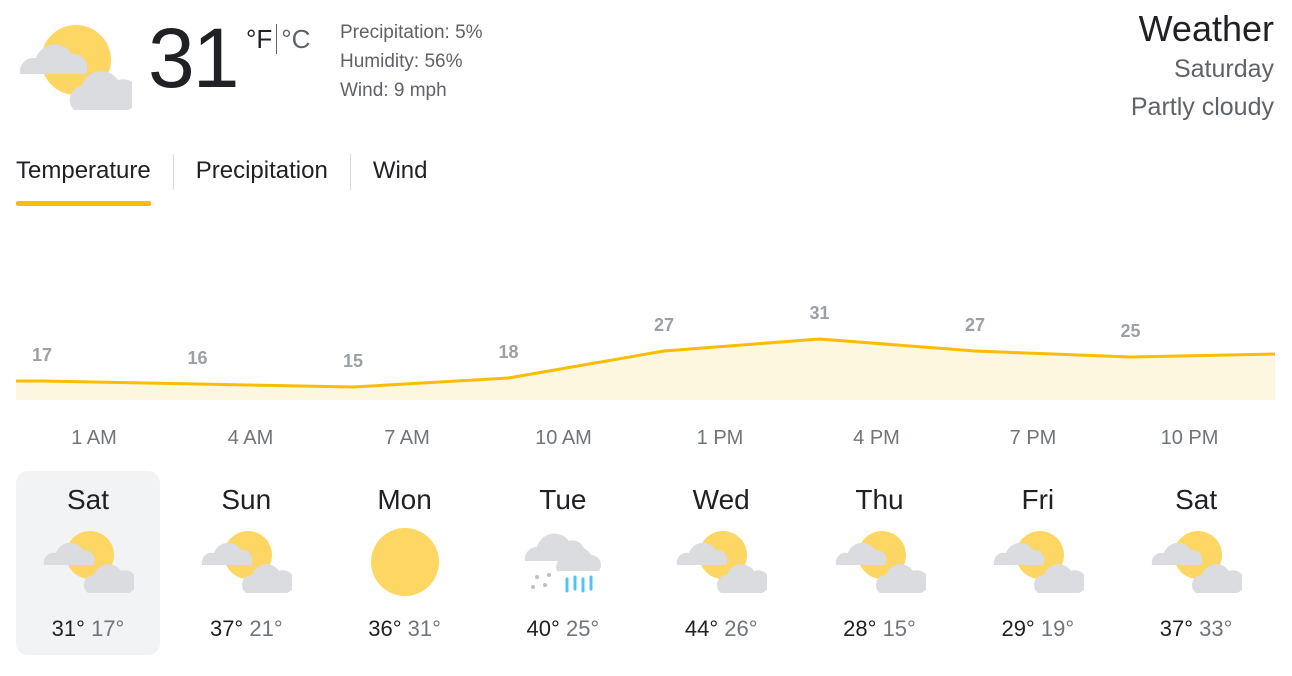 The height and width of the screenshot is (676, 1292). I want to click on unit-celsius-button: °C, so click(295, 39).